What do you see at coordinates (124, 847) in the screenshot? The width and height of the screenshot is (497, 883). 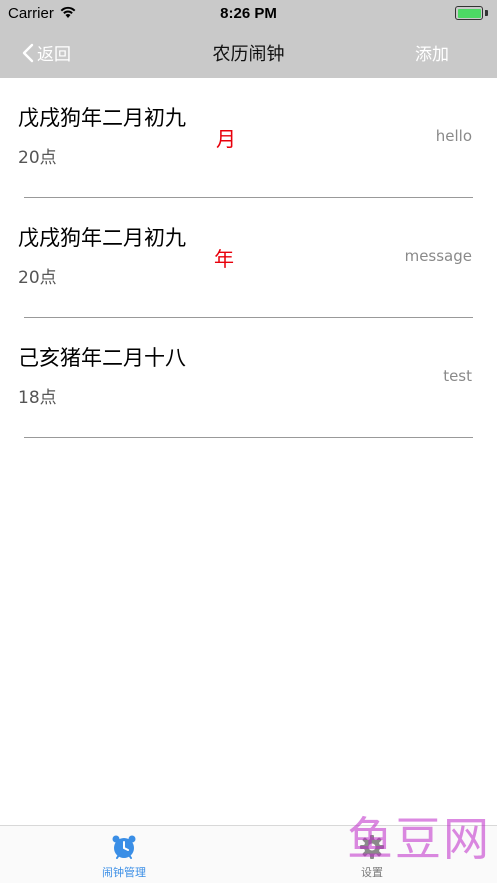 I see `alarm-clock-icon` at bounding box center [124, 847].